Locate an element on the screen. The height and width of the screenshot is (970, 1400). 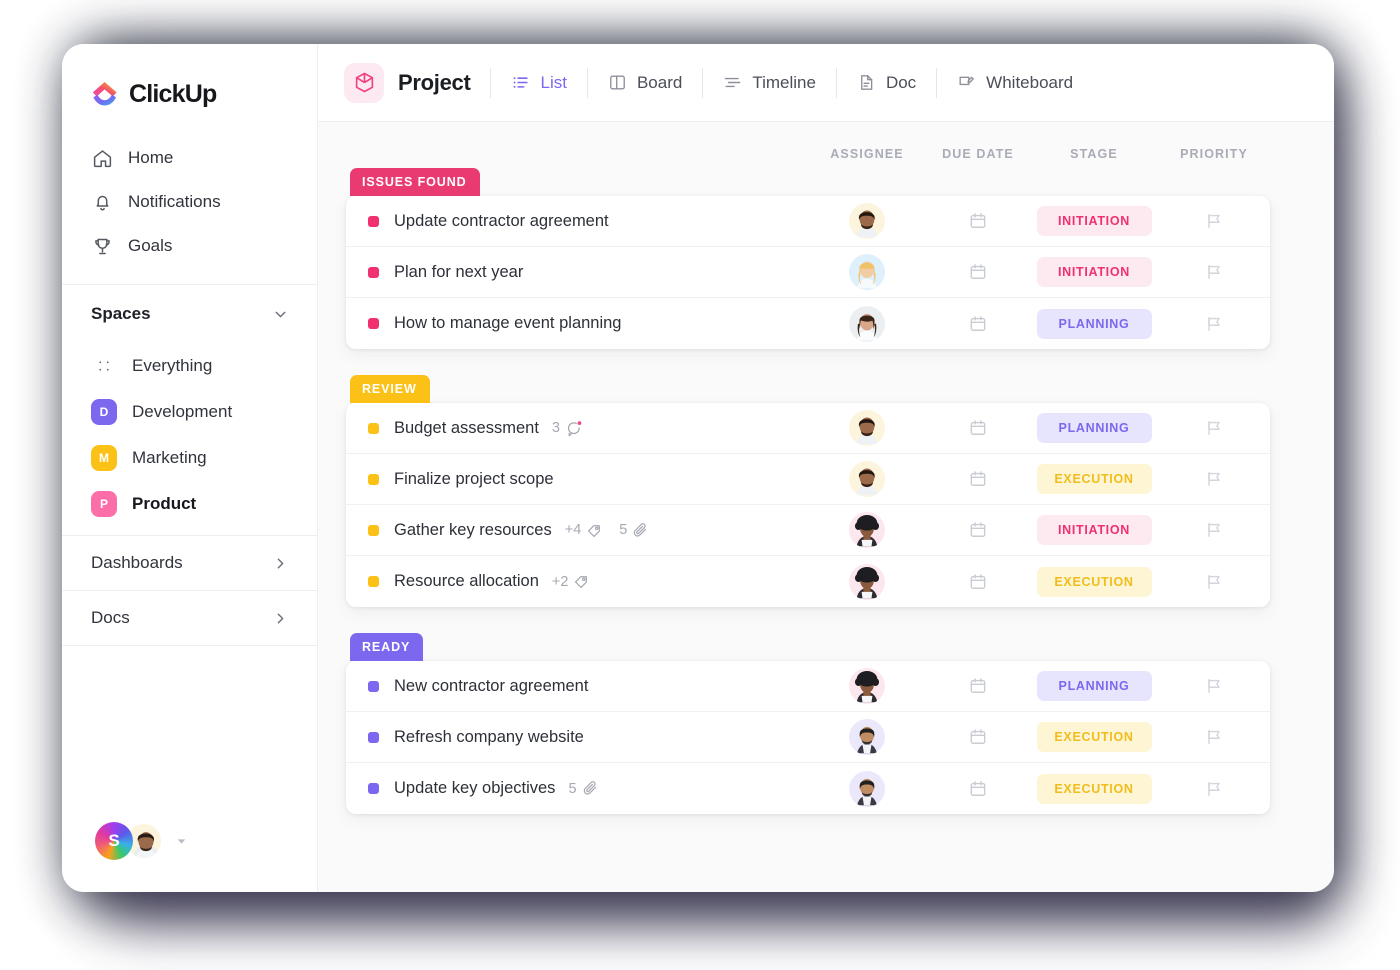
group-status-badge: ISSUES FOUND is located at coordinates (415, 182).